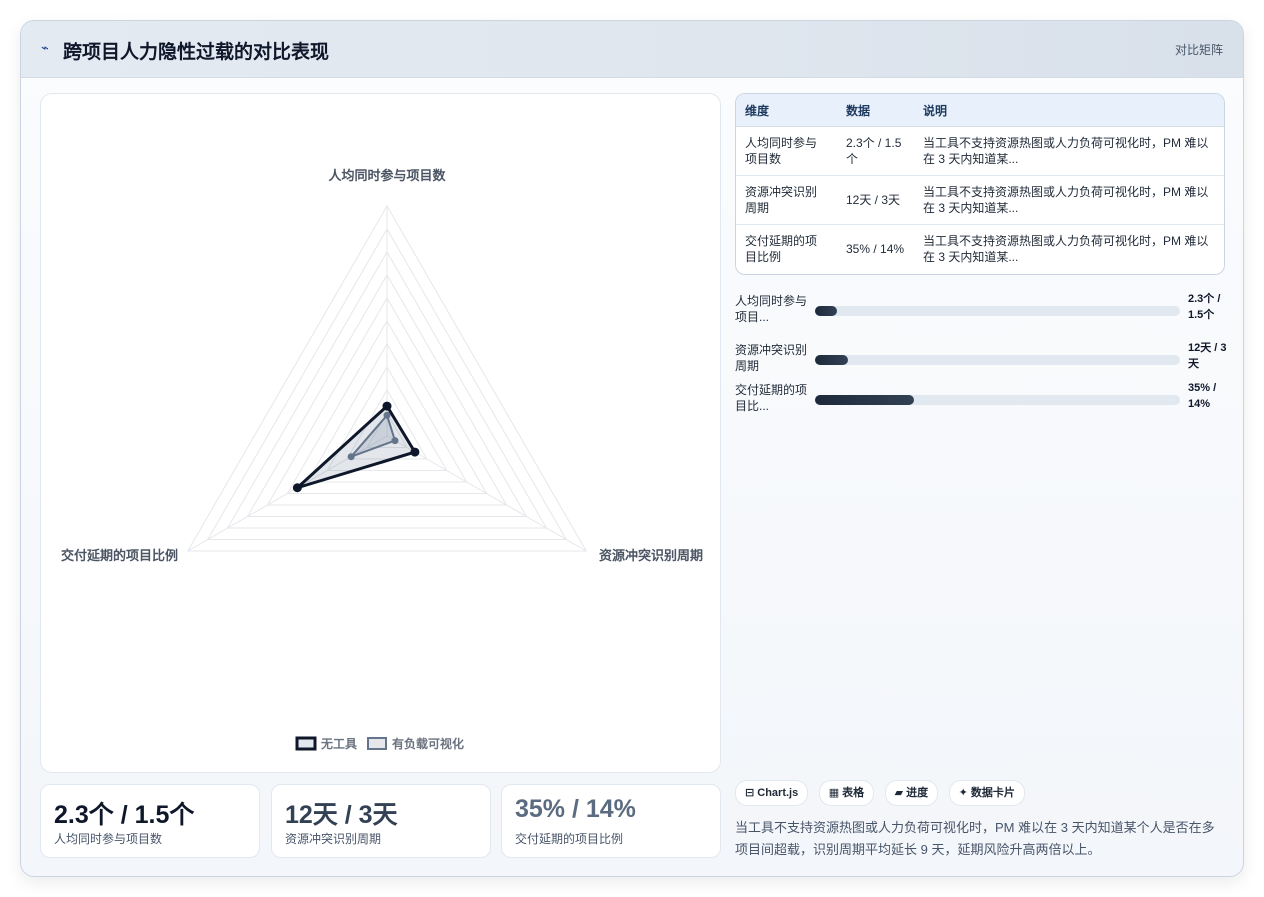 Image resolution: width=1264 pixels, height=897 pixels. I want to click on table-cell: 2.3个 / 1.5个, so click(875, 151).